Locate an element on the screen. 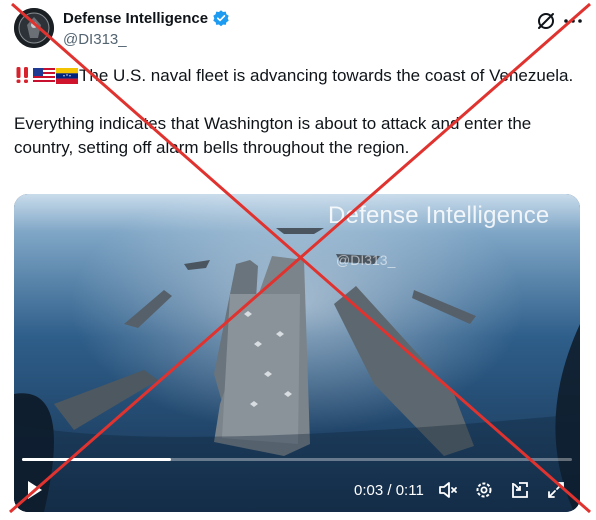 This screenshot has height=520, width=596. mute-icon is located at coordinates (448, 490).